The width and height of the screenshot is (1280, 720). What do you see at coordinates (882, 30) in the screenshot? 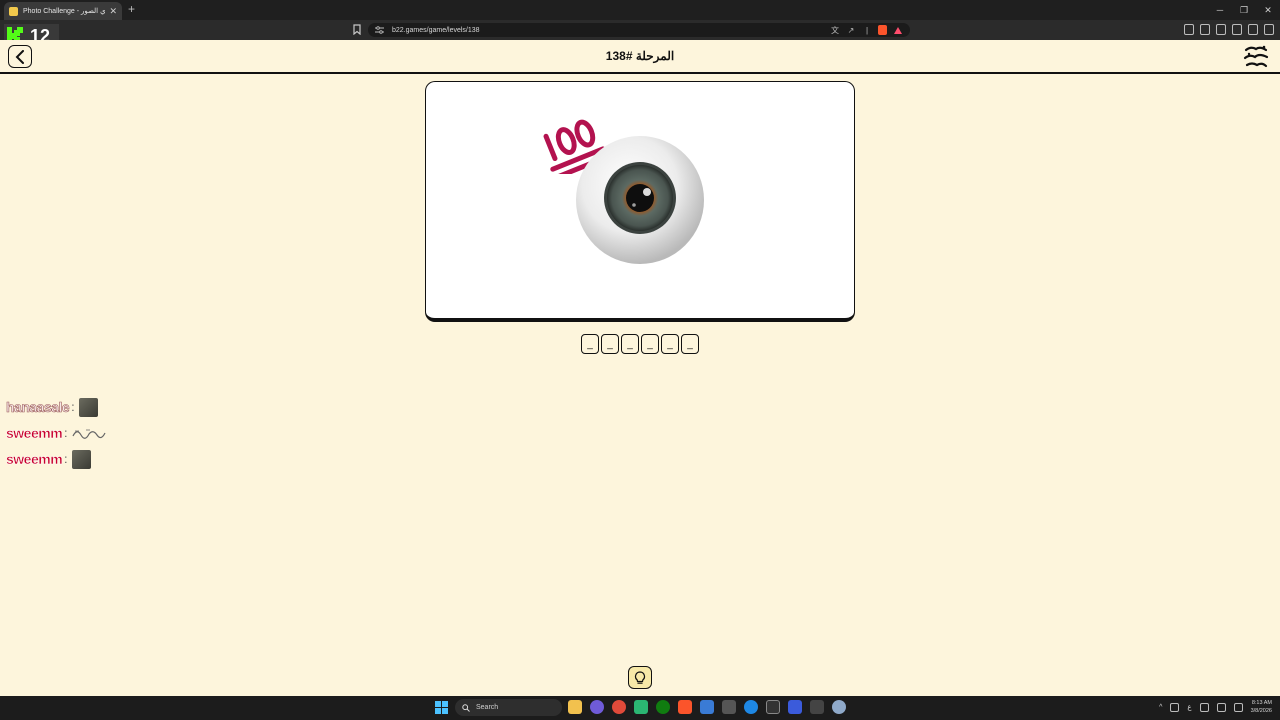
I see `brave-shields-icon` at bounding box center [882, 30].